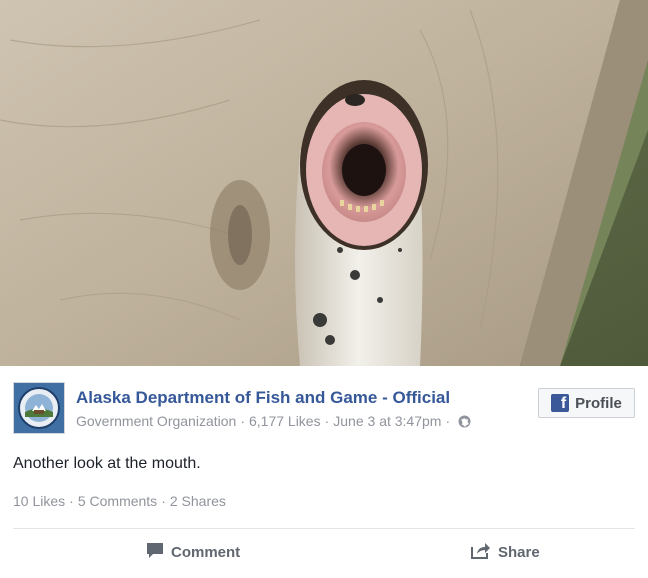 The image size is (648, 578). I want to click on likes-count: 10 Likes, so click(39, 501).